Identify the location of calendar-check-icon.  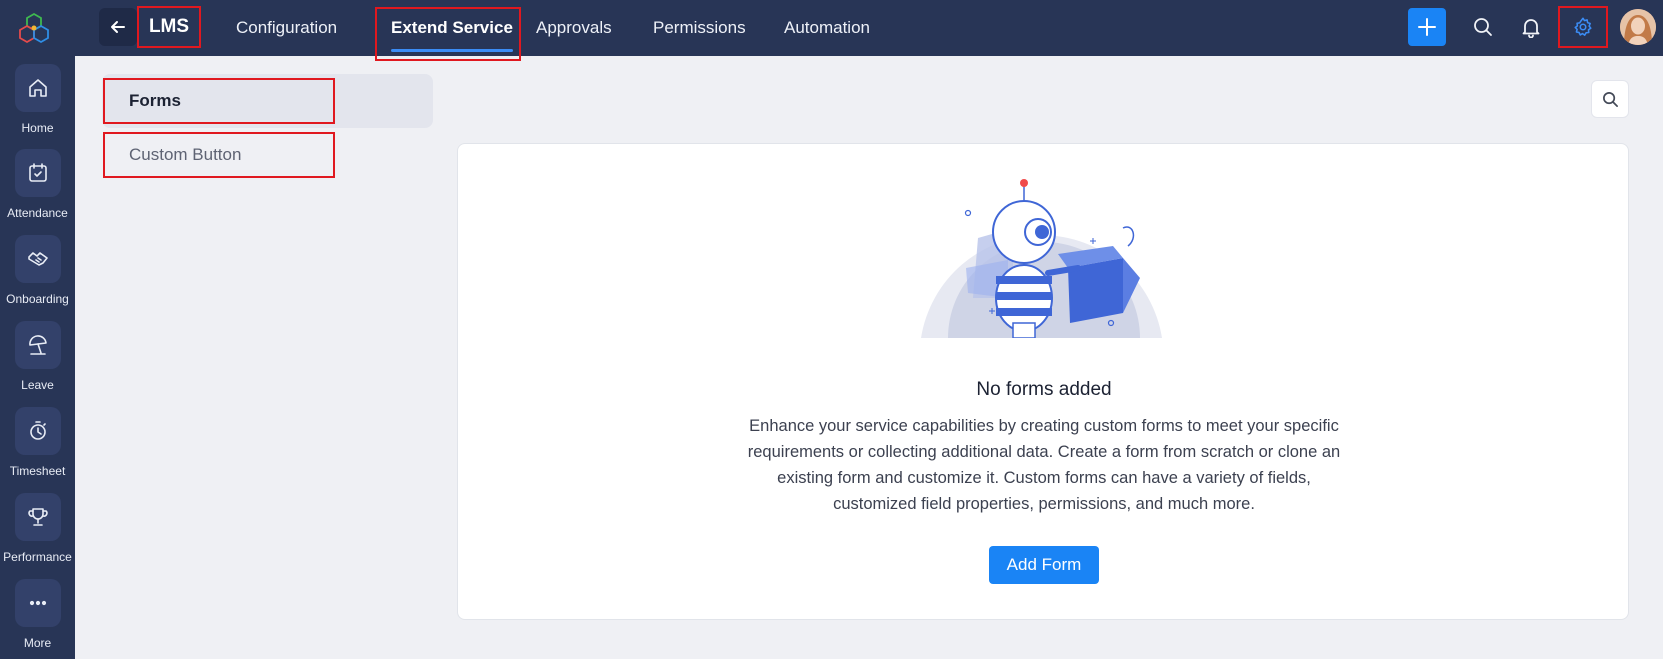
(37, 173).